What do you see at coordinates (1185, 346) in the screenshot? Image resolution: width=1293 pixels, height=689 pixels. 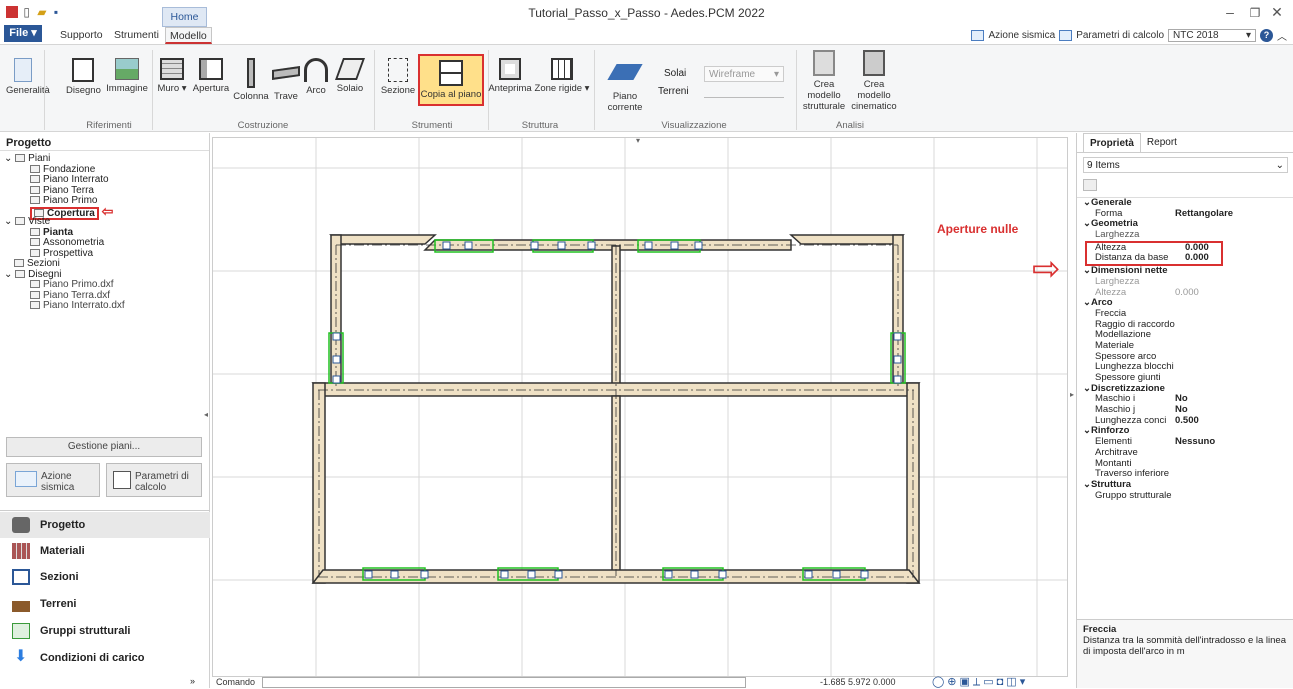 I see `prop-materiale: Materiale` at bounding box center [1185, 346].